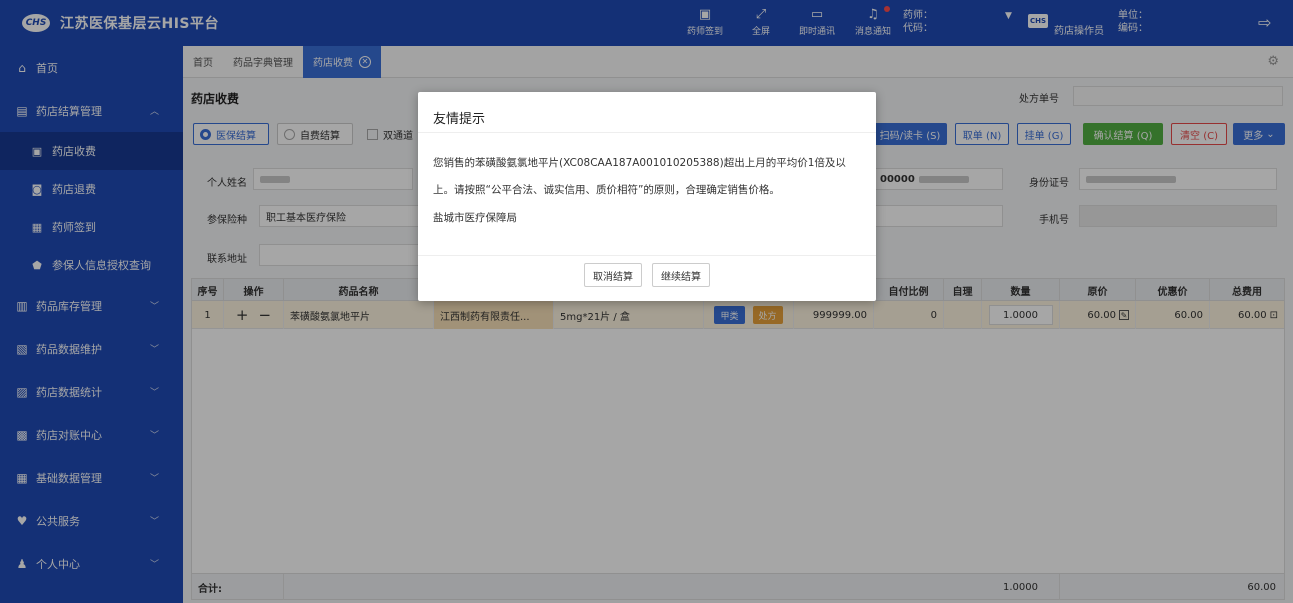 This screenshot has width=1293, height=603. I want to click on cancel-settle-button: 取消结算, so click(613, 275).